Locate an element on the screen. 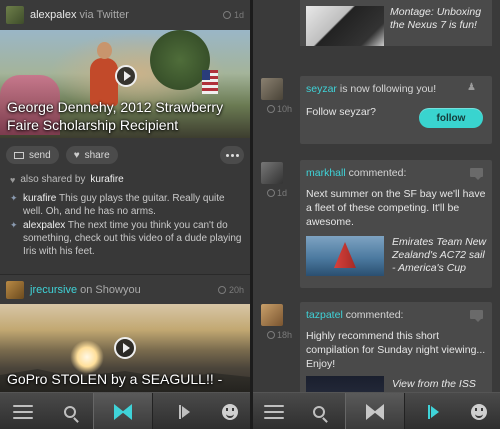 This screenshot has height=429, width=500. notif-time: 10h is located at coordinates (279, 109).